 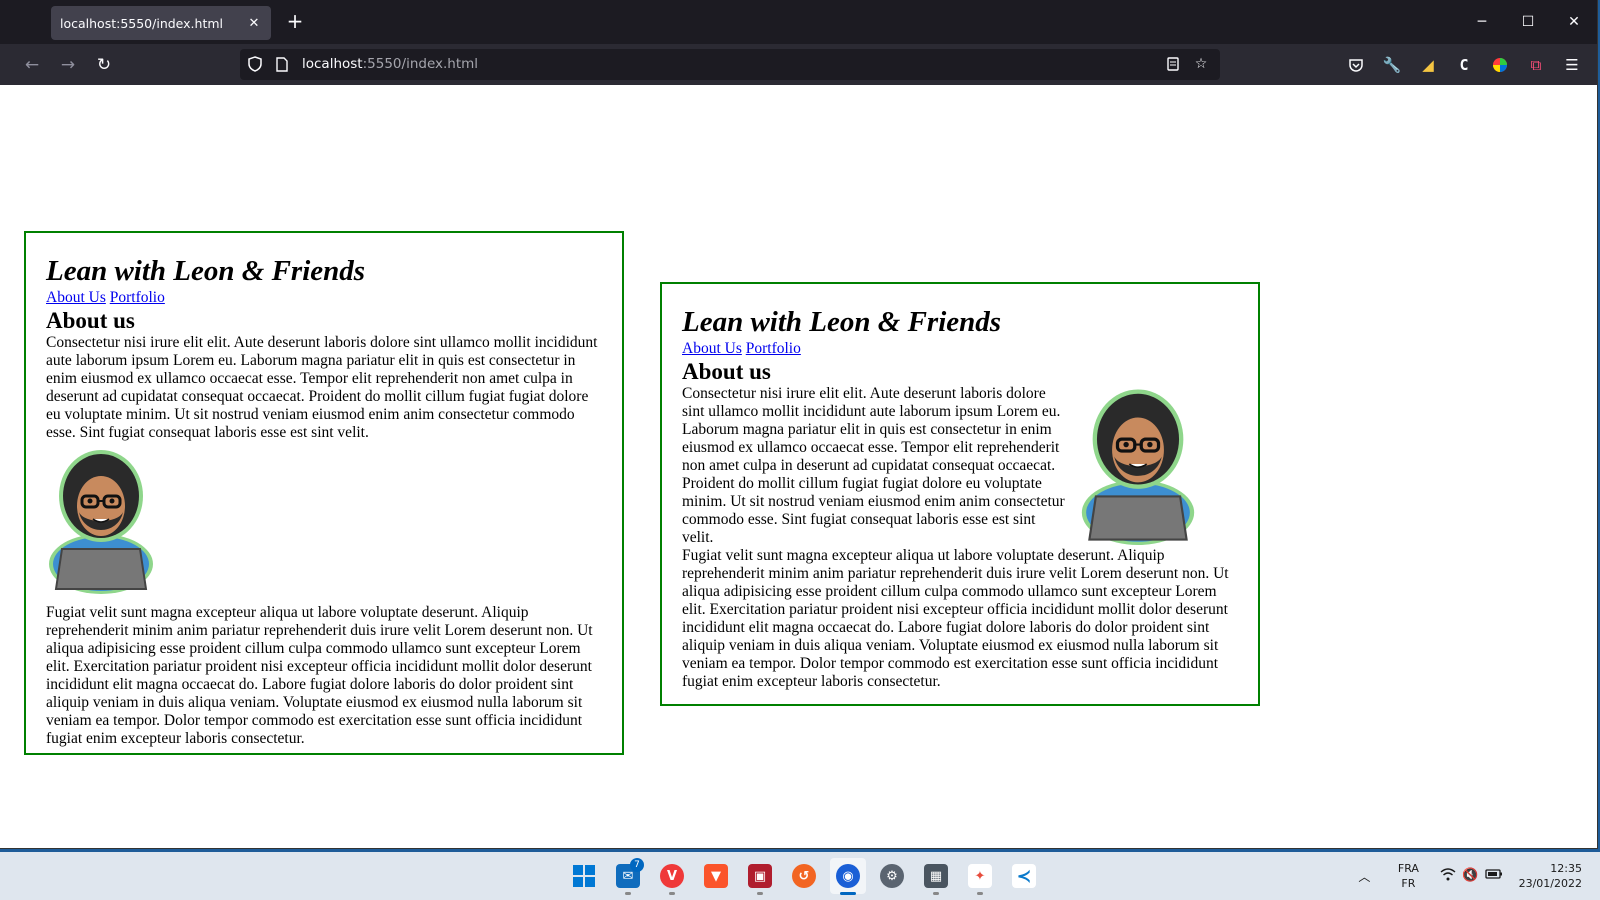 What do you see at coordinates (1500, 65) in the screenshot?
I see `color-wheel-icon` at bounding box center [1500, 65].